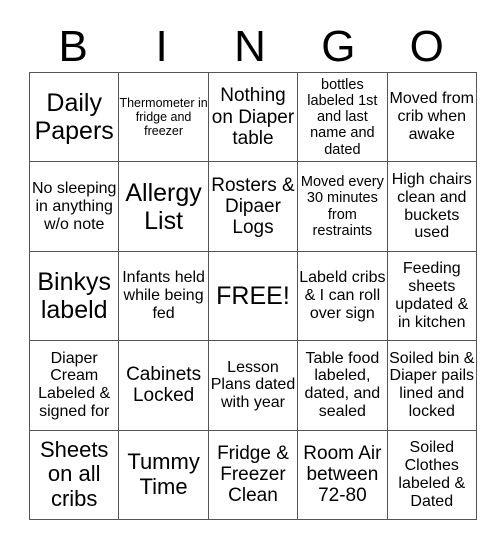  I want to click on bingo-cell: Diaper Cream Labeled & signed for, so click(74, 385).